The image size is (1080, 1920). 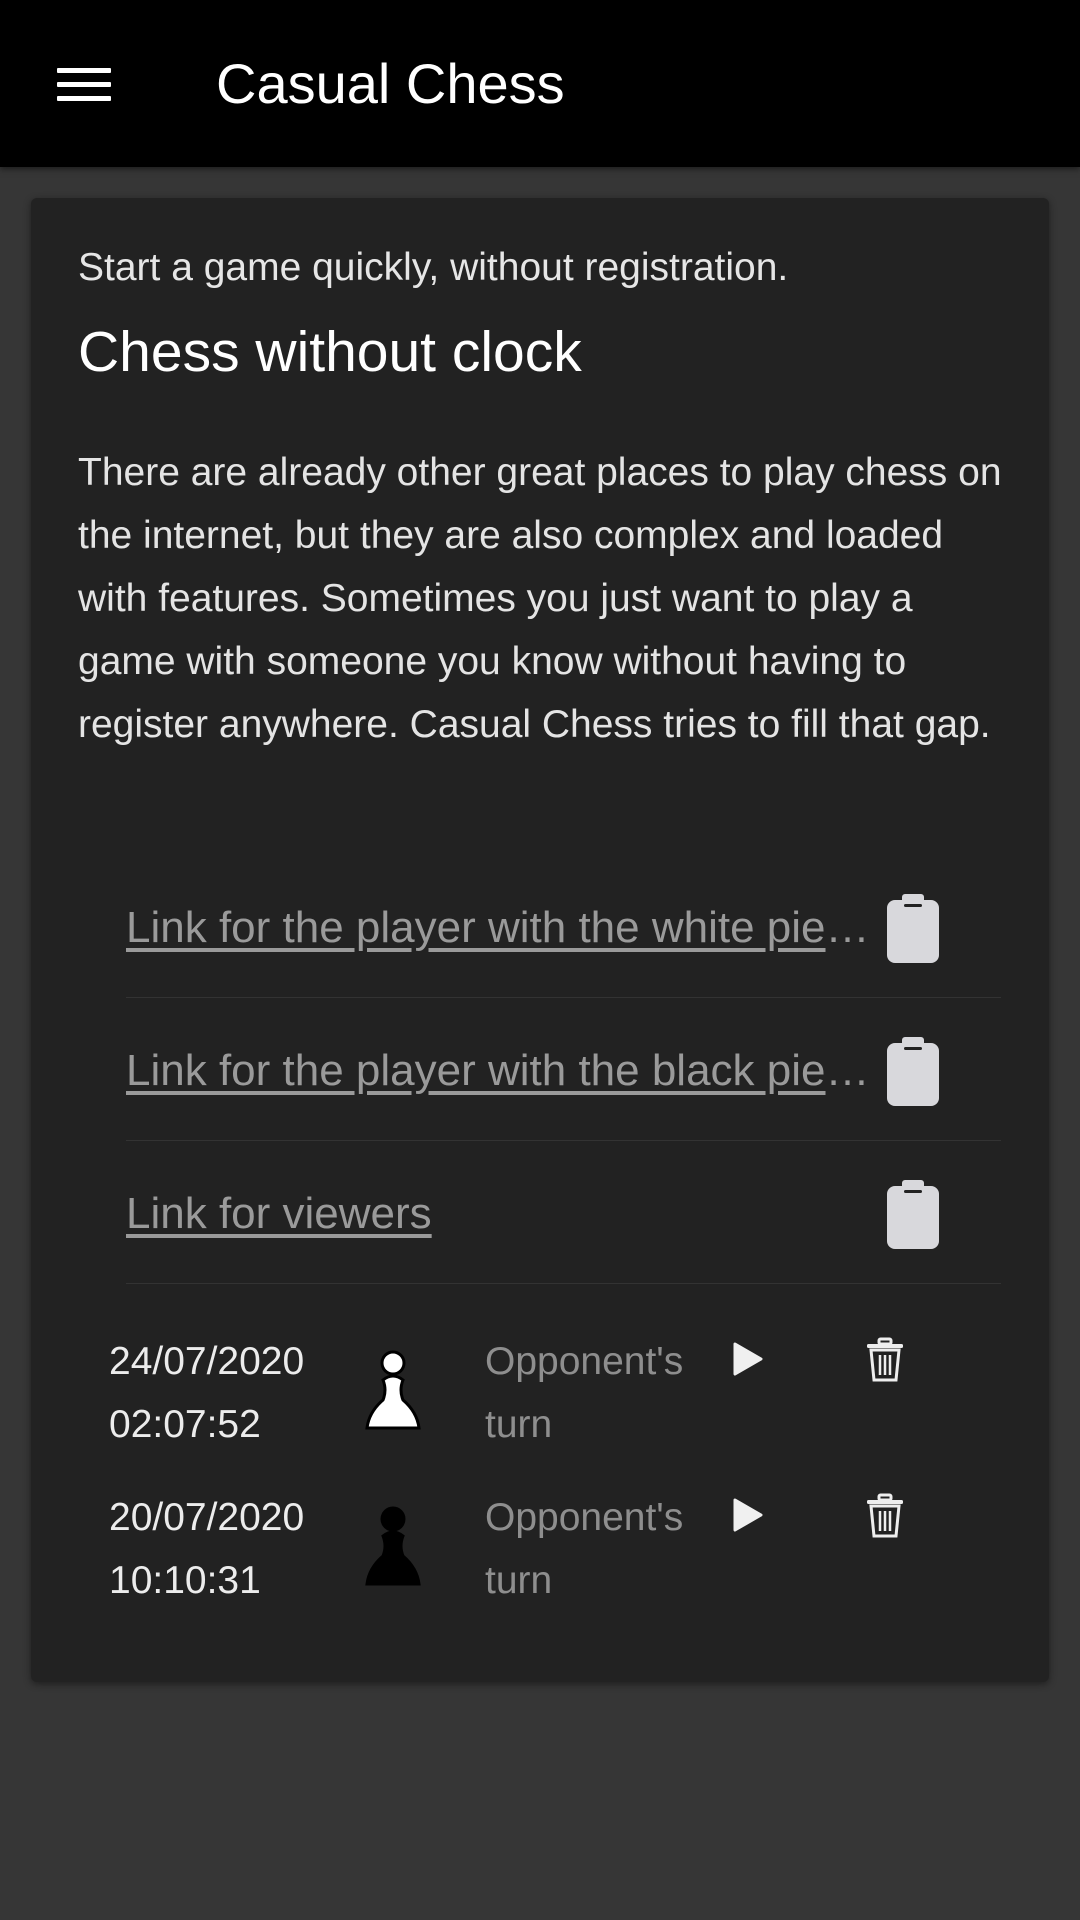 I want to click on white-pawn-icon, so click(x=393, y=1390).